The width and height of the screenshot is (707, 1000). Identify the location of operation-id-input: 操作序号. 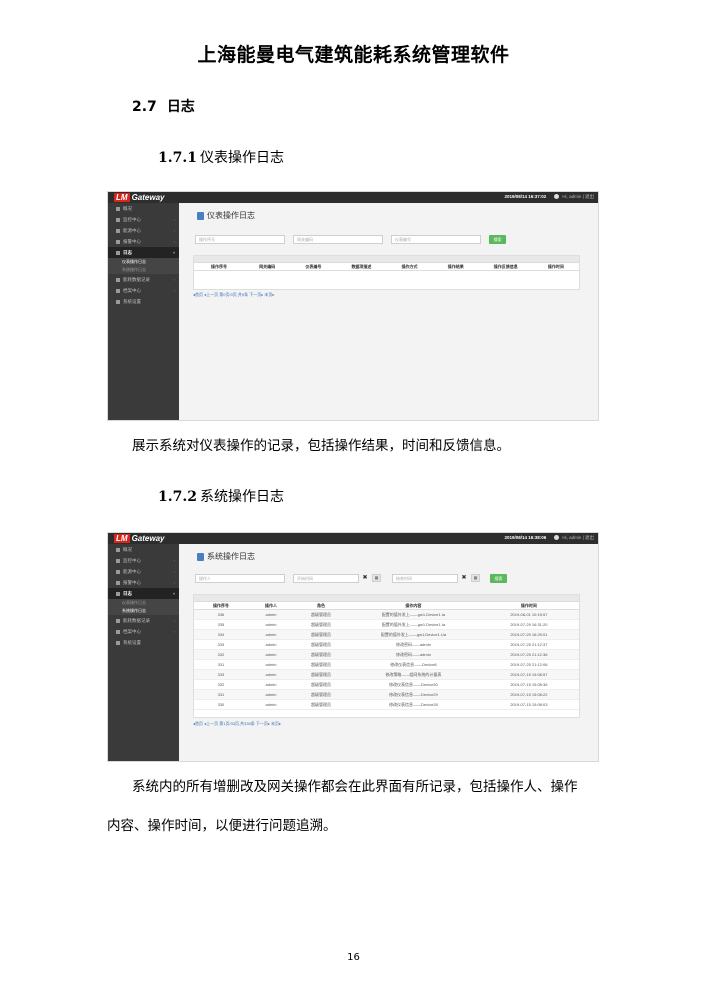
(240, 239).